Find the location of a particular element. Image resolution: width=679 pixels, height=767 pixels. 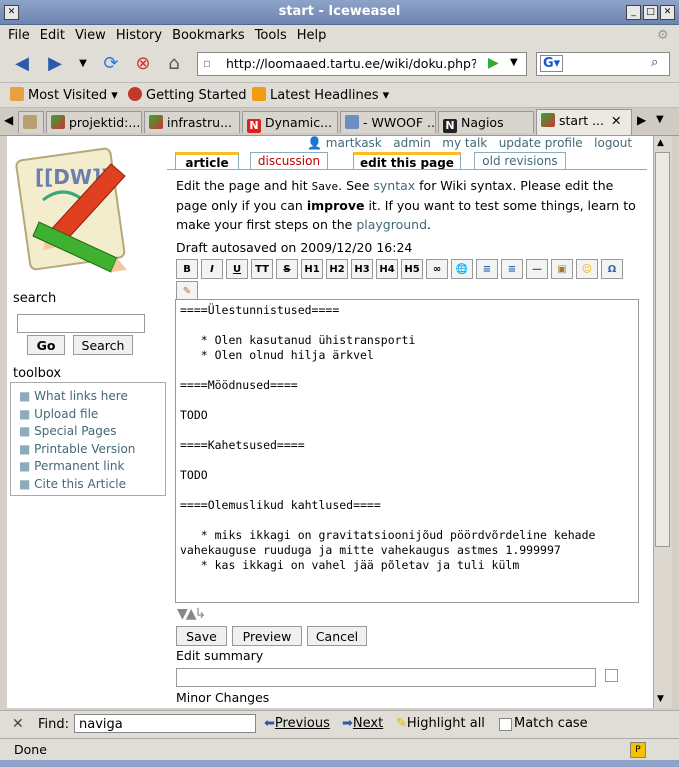

tab-discussion: discussion is located at coordinates (289, 160).